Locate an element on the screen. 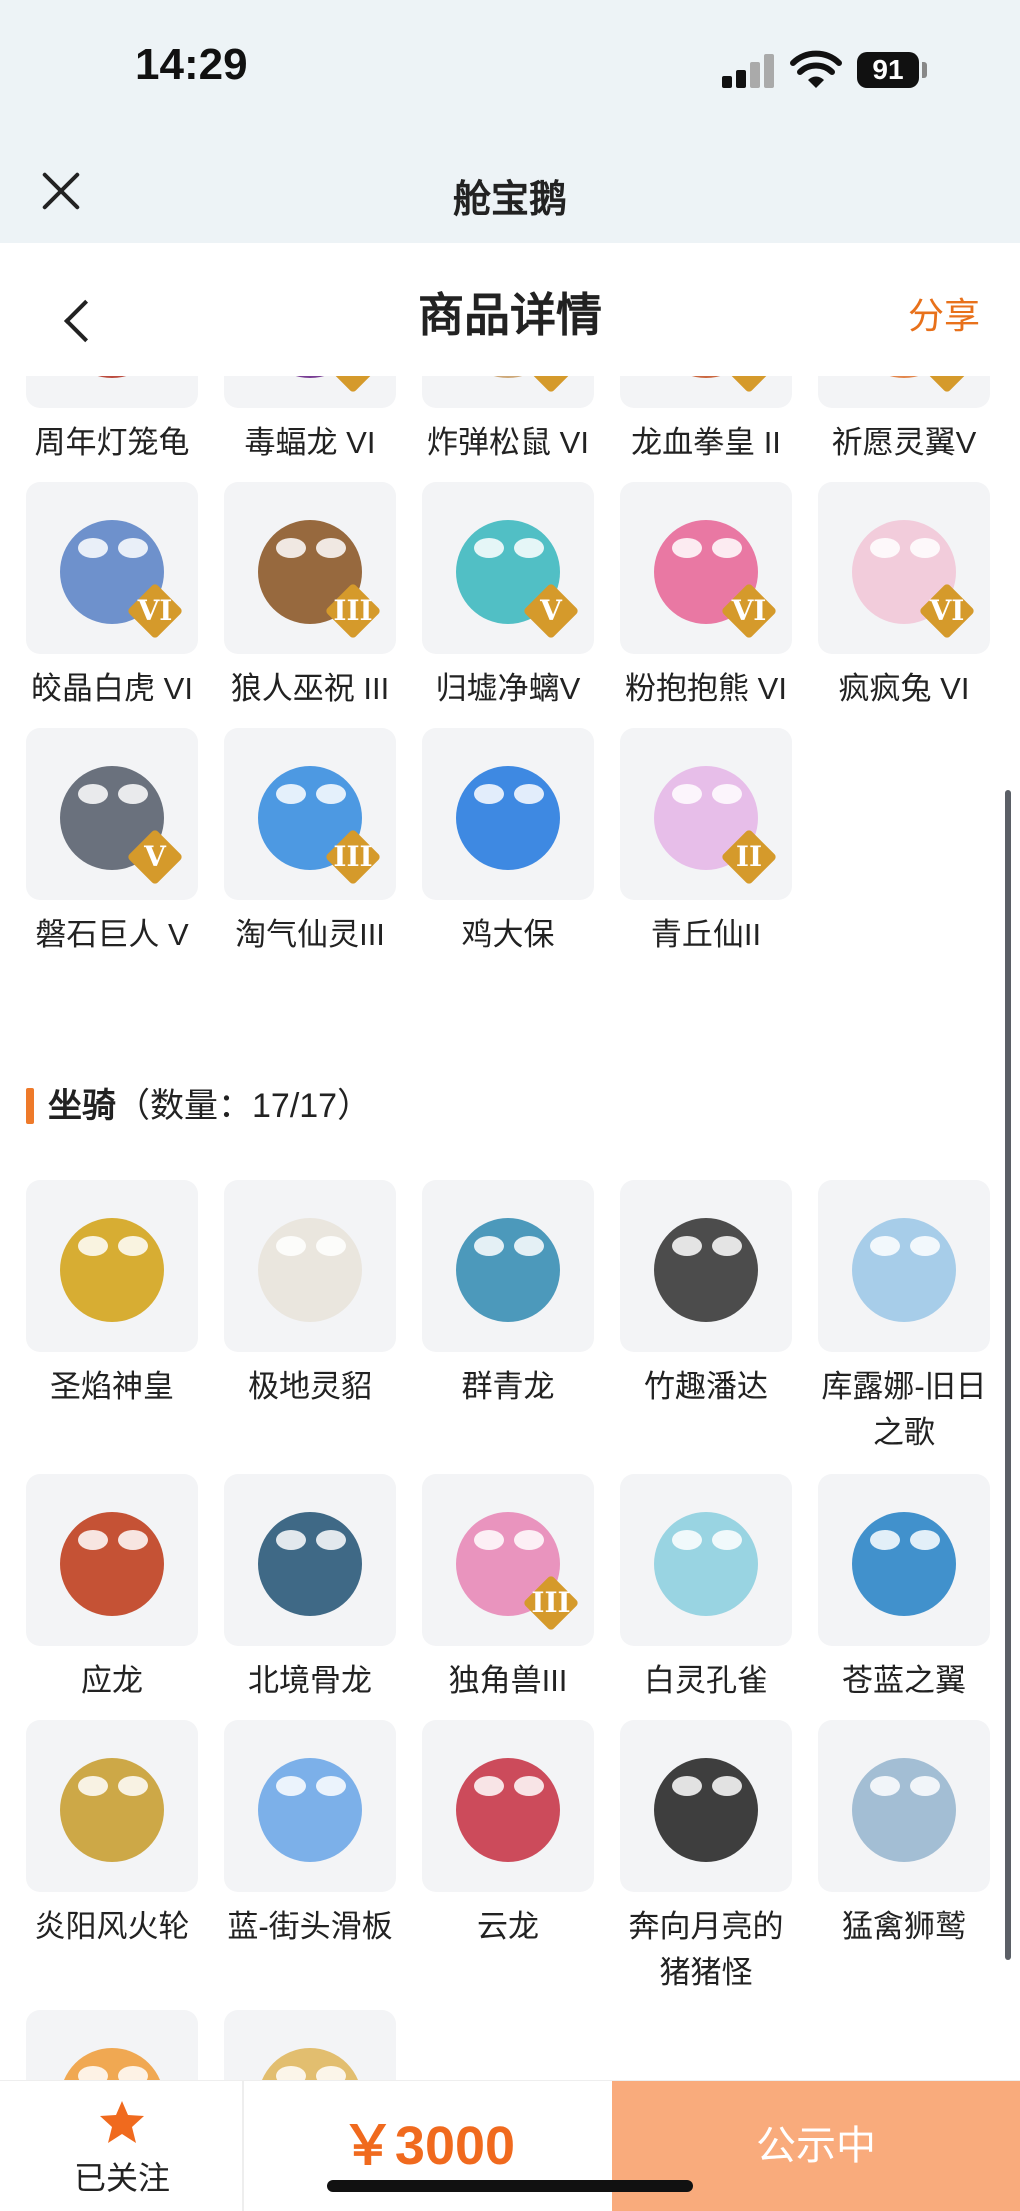  mount-card: 竹趣潘达 is located at coordinates (706, 1295).